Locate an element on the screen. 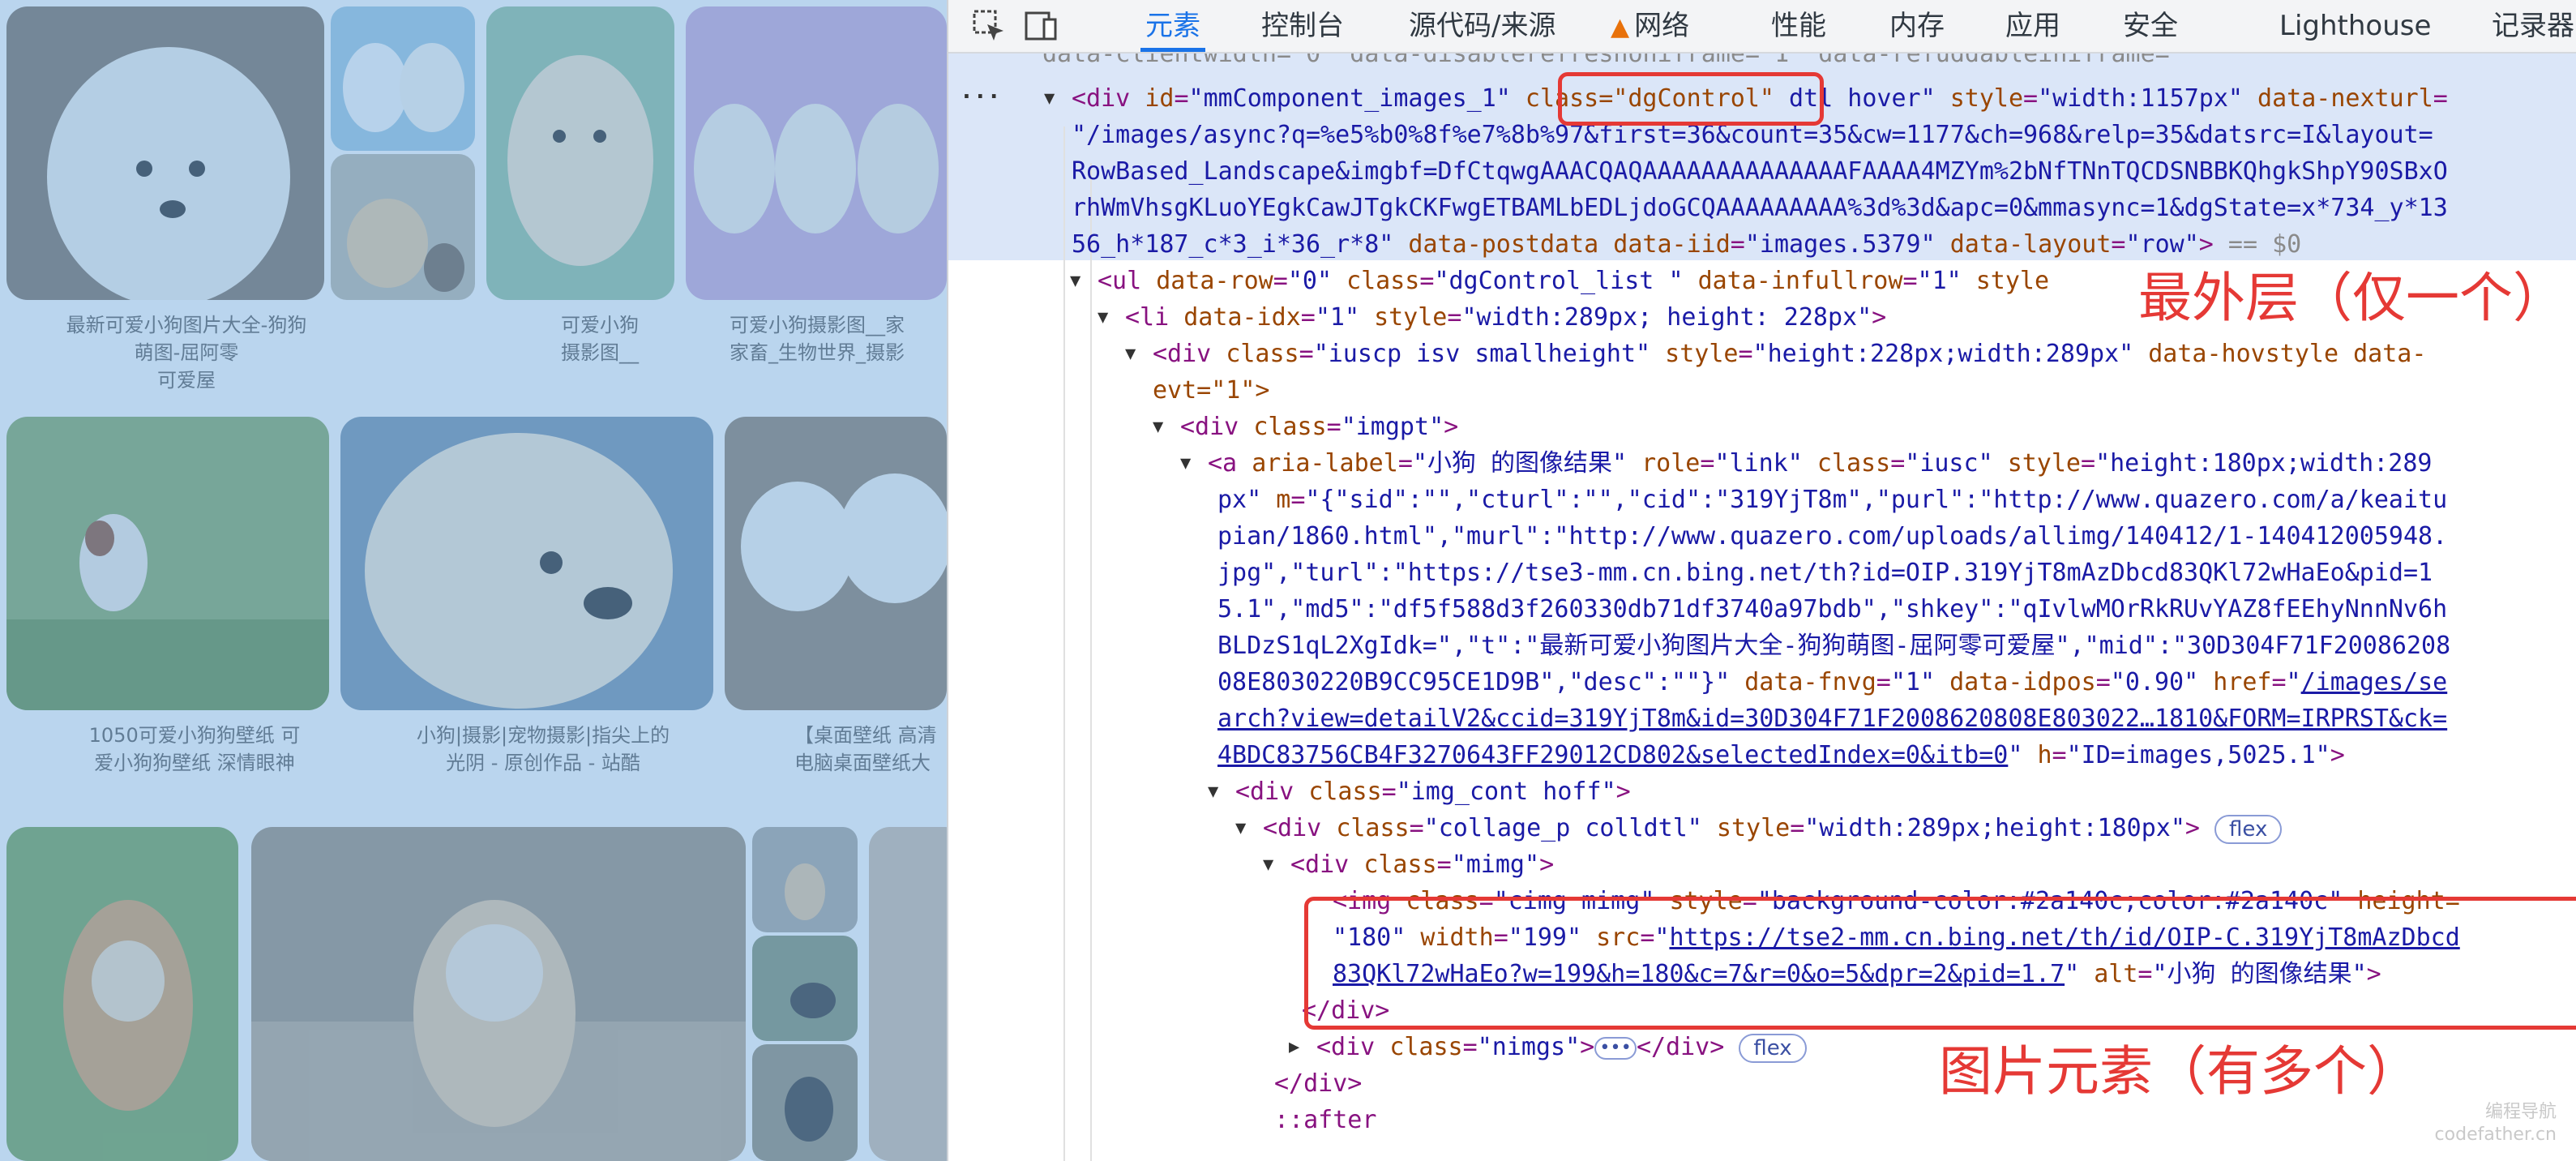  caption-4: 1050可爱小狗狗壁纸 可 爱小狗狗壁纸 深情眼神 is located at coordinates (194, 749).